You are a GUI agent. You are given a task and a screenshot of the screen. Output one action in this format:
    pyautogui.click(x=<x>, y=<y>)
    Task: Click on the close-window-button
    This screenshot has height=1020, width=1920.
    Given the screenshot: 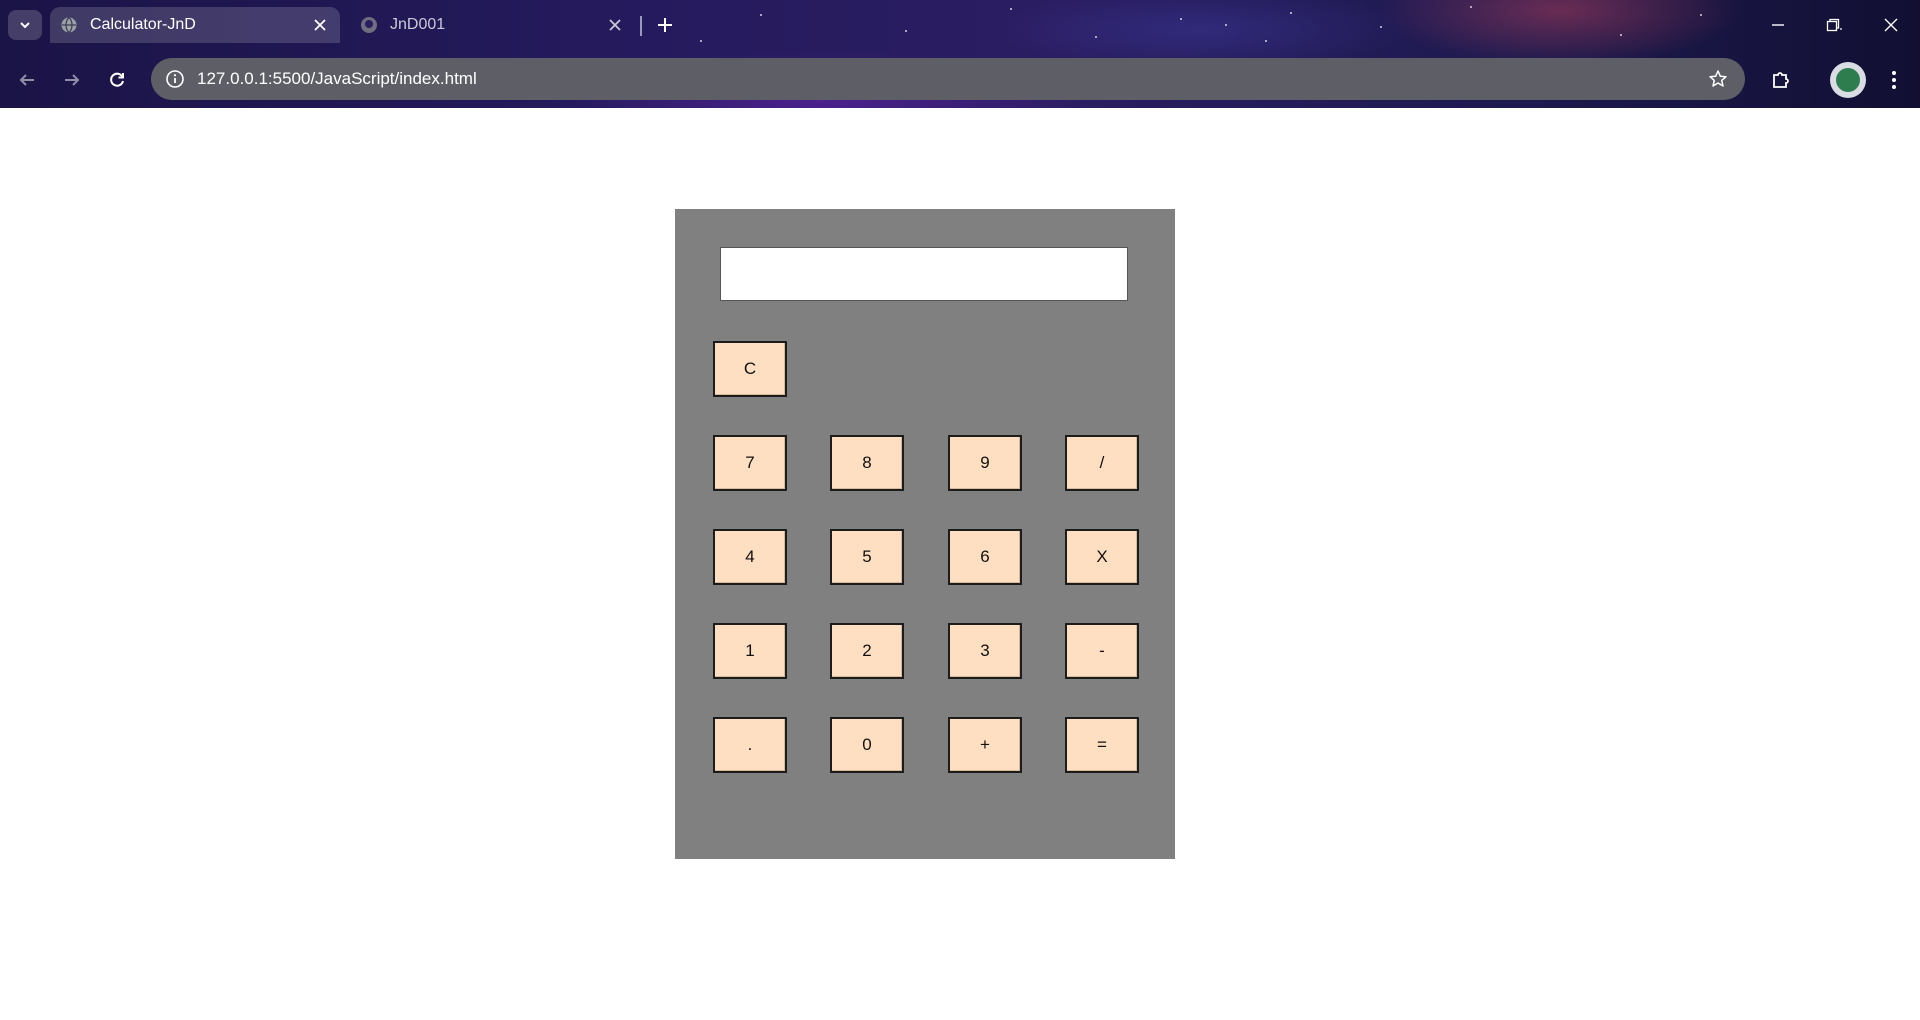 What is the action you would take?
    pyautogui.click(x=1891, y=25)
    